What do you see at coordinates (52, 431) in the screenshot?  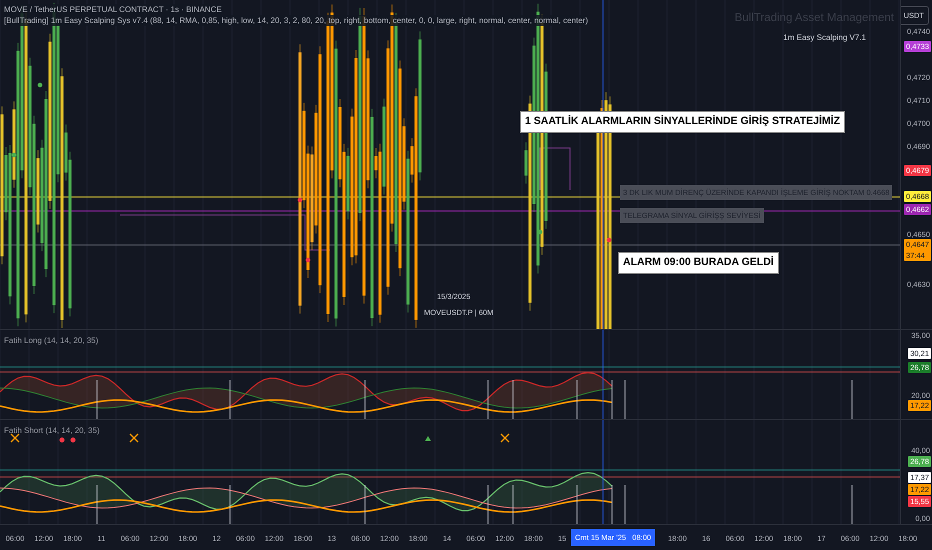 I see `indicator-title: Fatih Short (14, 14, 20, 35)` at bounding box center [52, 431].